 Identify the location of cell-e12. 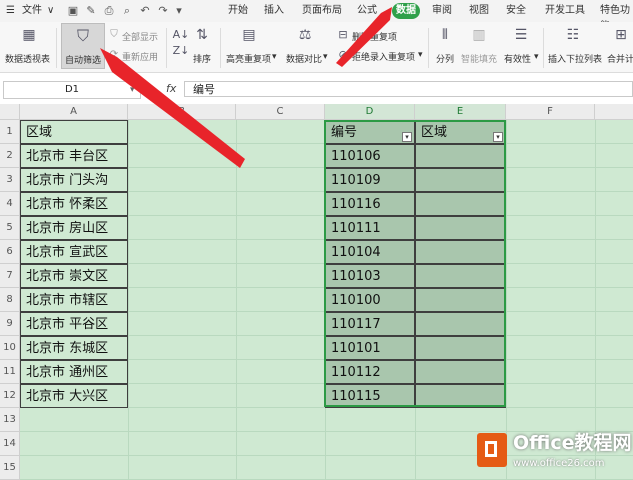
(460, 396).